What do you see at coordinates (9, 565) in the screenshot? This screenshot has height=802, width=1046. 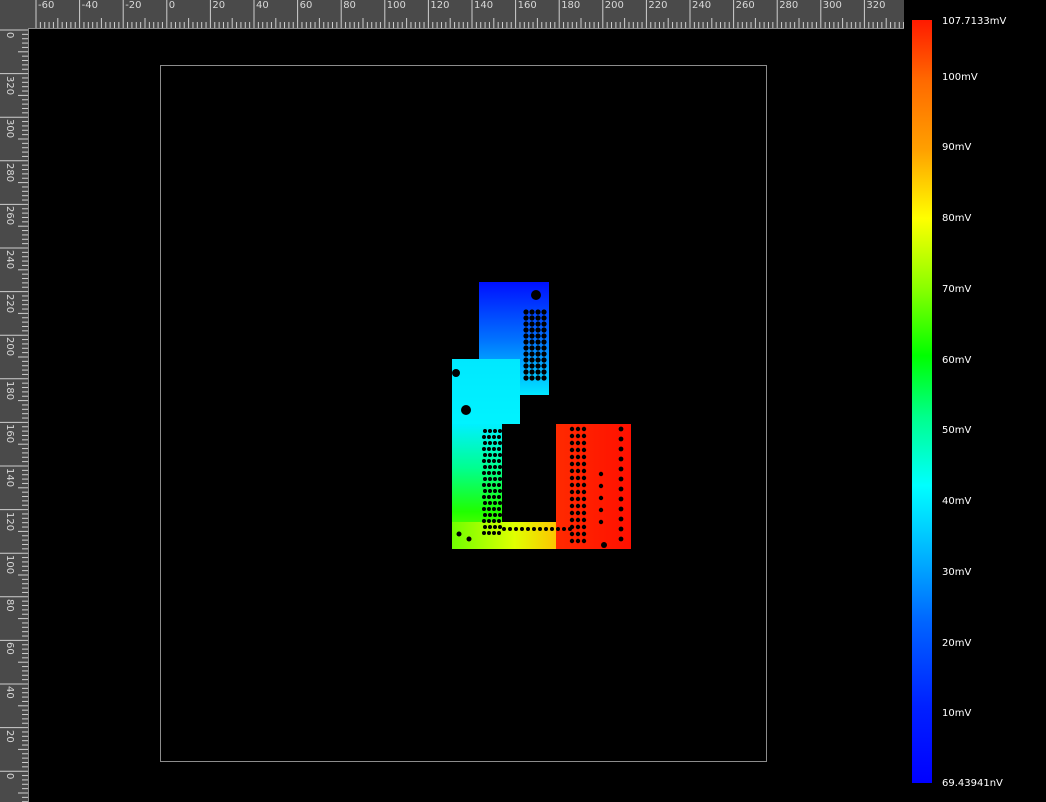 I see `left-ruler-label: 100` at bounding box center [9, 565].